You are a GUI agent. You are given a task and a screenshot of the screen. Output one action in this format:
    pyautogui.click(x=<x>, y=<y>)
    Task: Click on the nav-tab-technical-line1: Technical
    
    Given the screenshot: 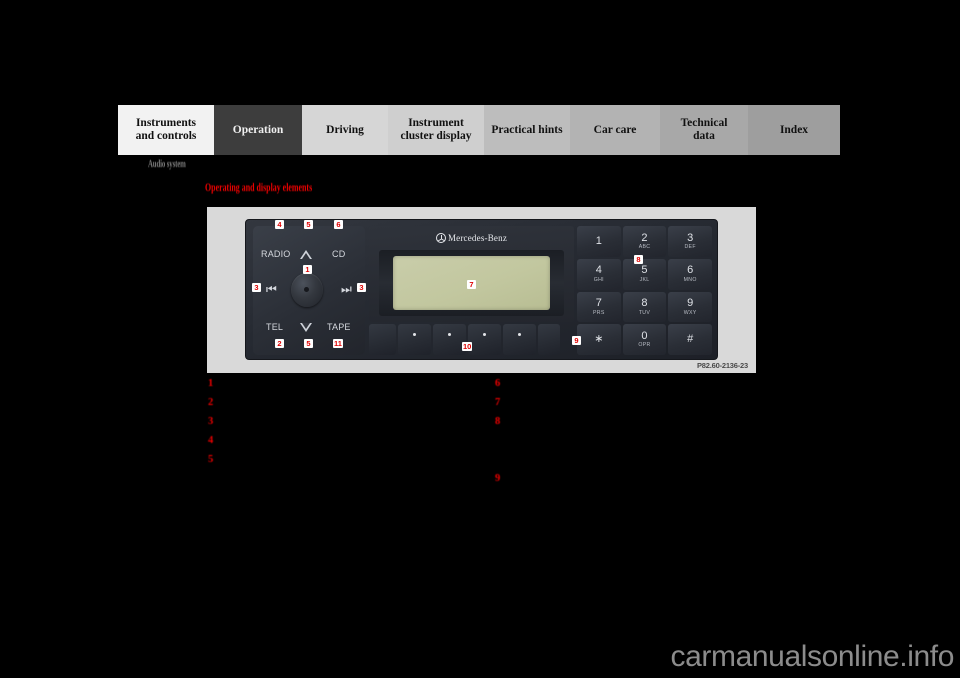 What is the action you would take?
    pyautogui.click(x=704, y=123)
    